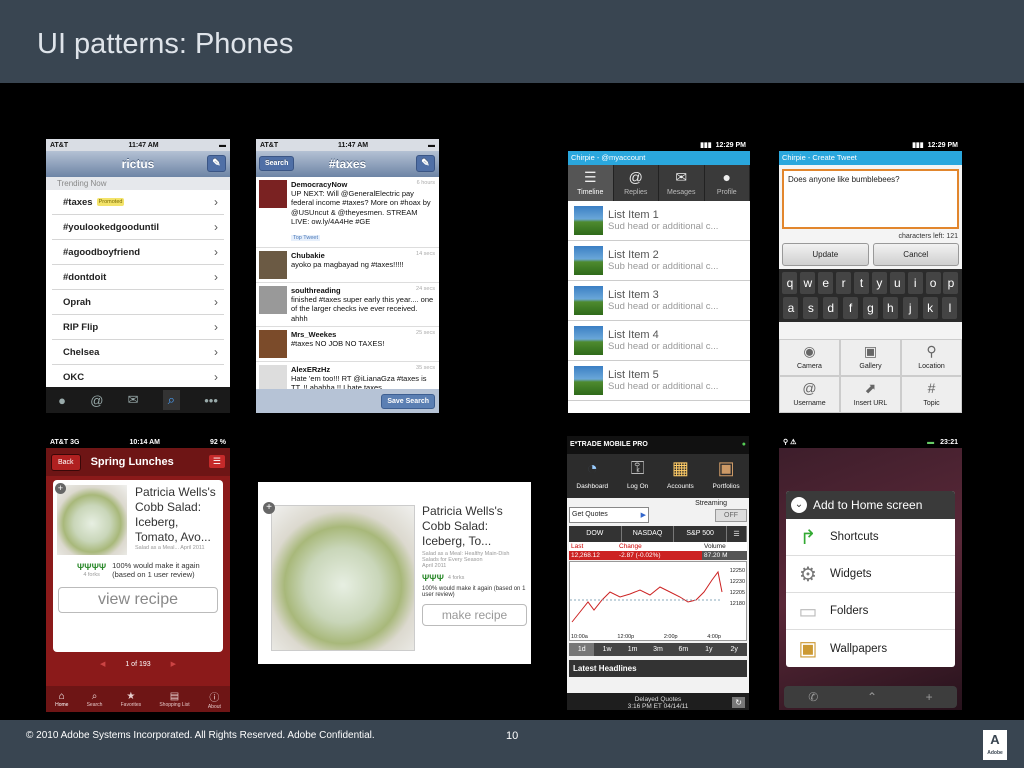 This screenshot has width=1024, height=768. I want to click on mentions-icon: @, so click(96, 400).